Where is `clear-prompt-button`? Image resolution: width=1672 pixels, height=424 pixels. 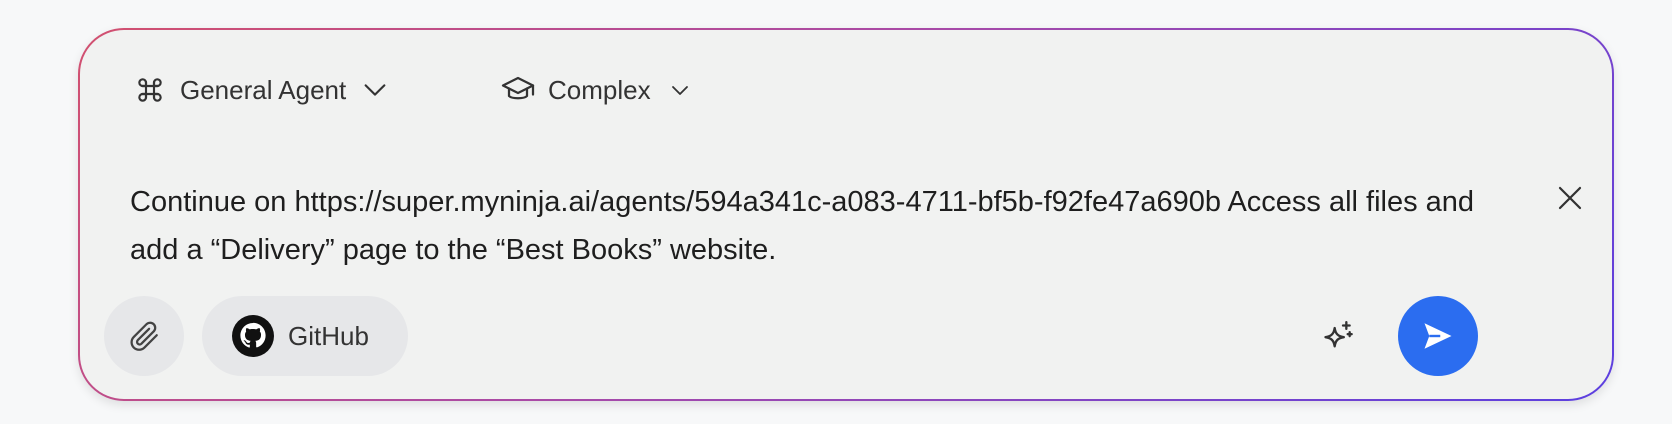 clear-prompt-button is located at coordinates (1570, 198).